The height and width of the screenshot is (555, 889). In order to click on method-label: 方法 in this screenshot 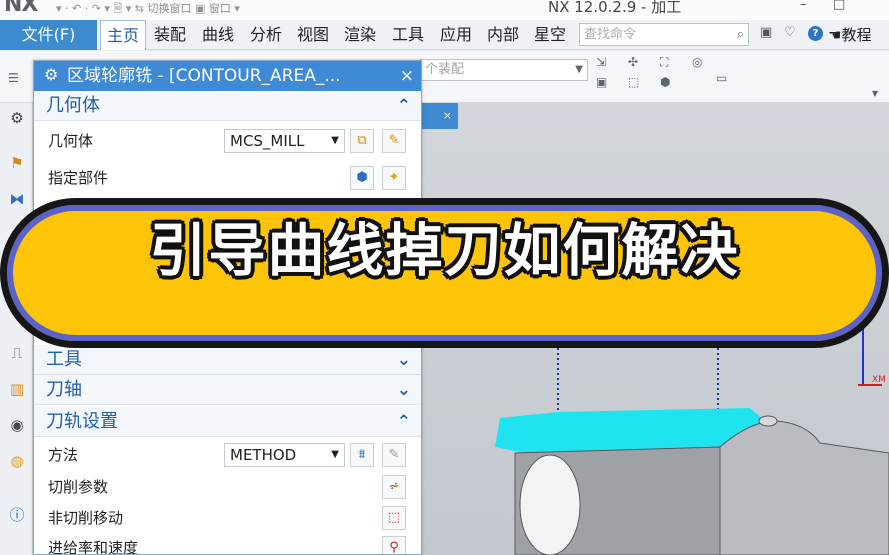, I will do `click(63, 455)`.